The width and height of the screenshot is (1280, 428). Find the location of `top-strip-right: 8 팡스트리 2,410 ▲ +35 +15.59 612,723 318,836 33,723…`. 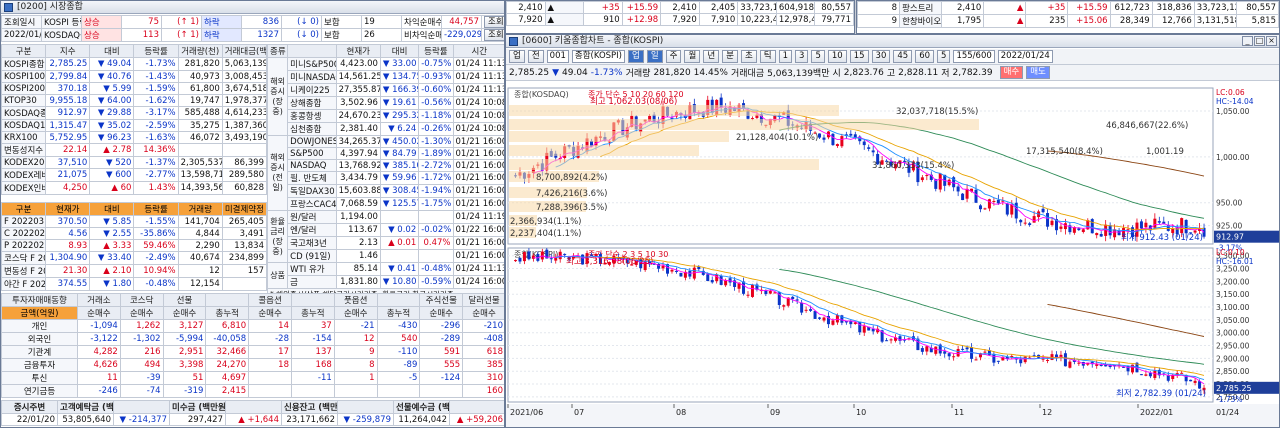

top-strip-right: 8 팡스트리 2,410 ▲ +35 +15.59 612,723 318,836 33,723… is located at coordinates (1068, 17).